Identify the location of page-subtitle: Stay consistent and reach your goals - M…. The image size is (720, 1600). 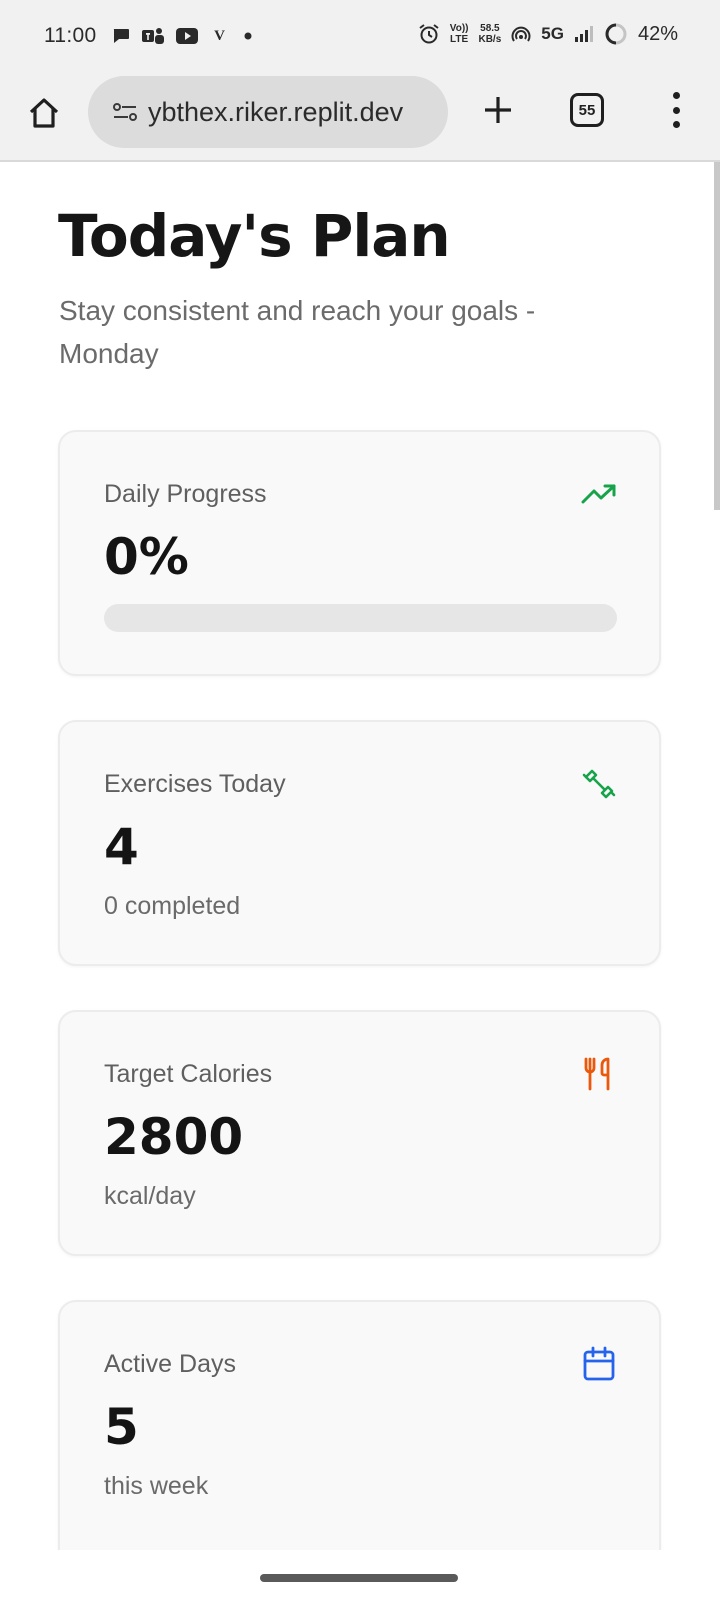
(297, 332).